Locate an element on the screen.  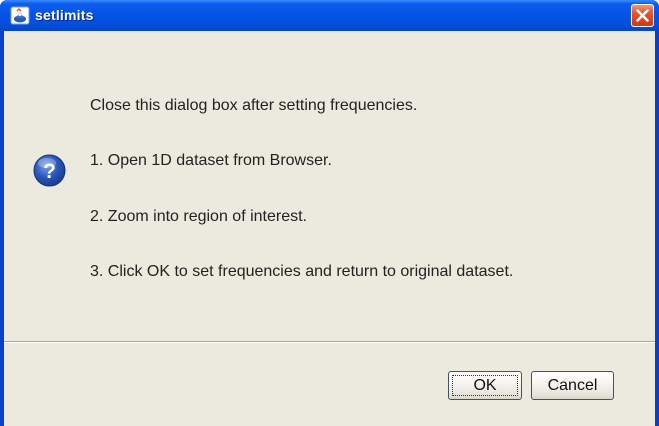
question-icon: ? is located at coordinates (49, 170).